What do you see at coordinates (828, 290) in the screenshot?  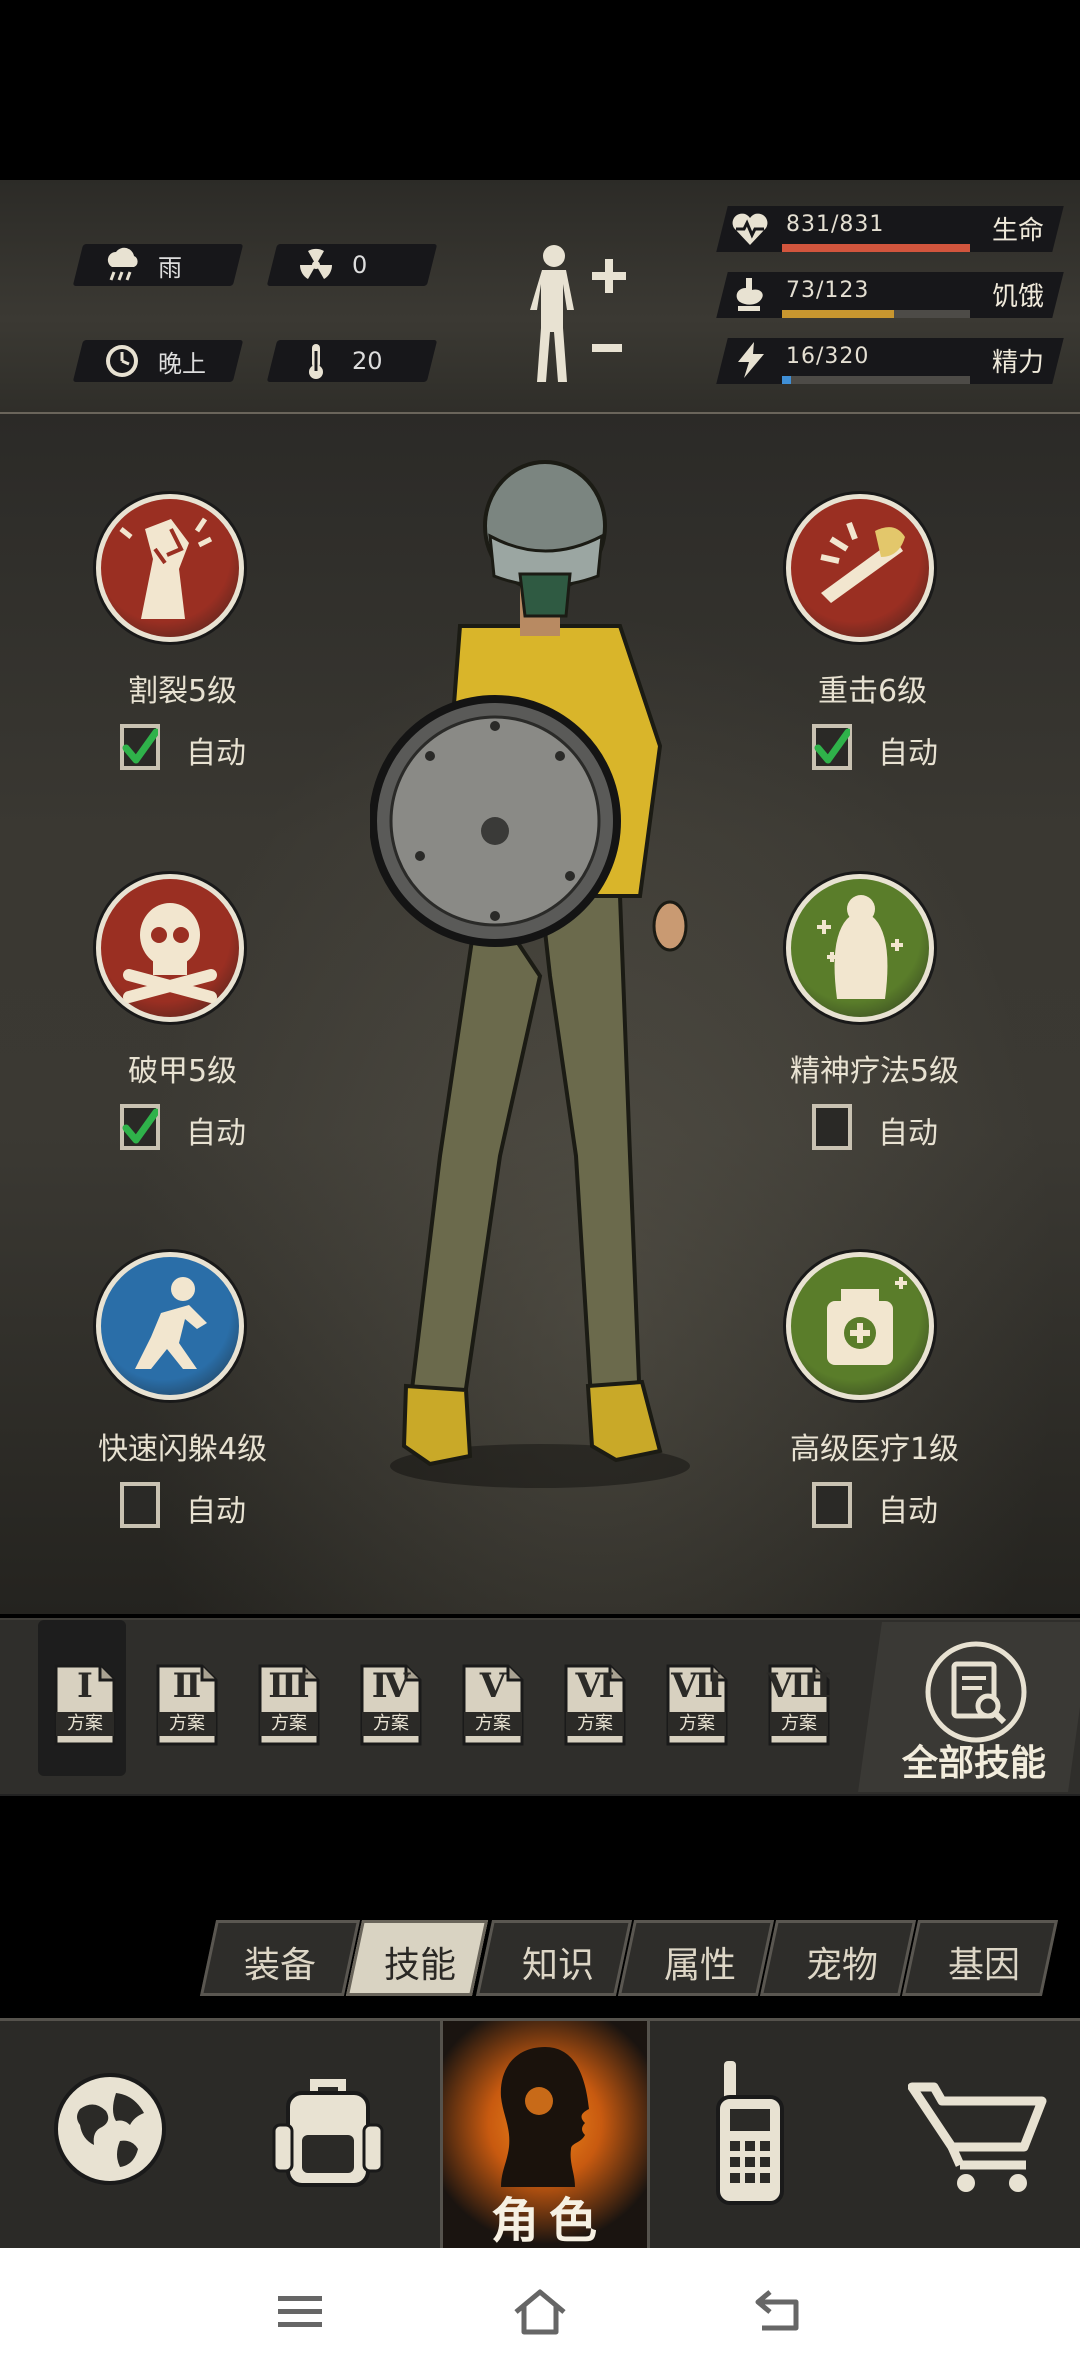 I see `hunger-value: 73/123` at bounding box center [828, 290].